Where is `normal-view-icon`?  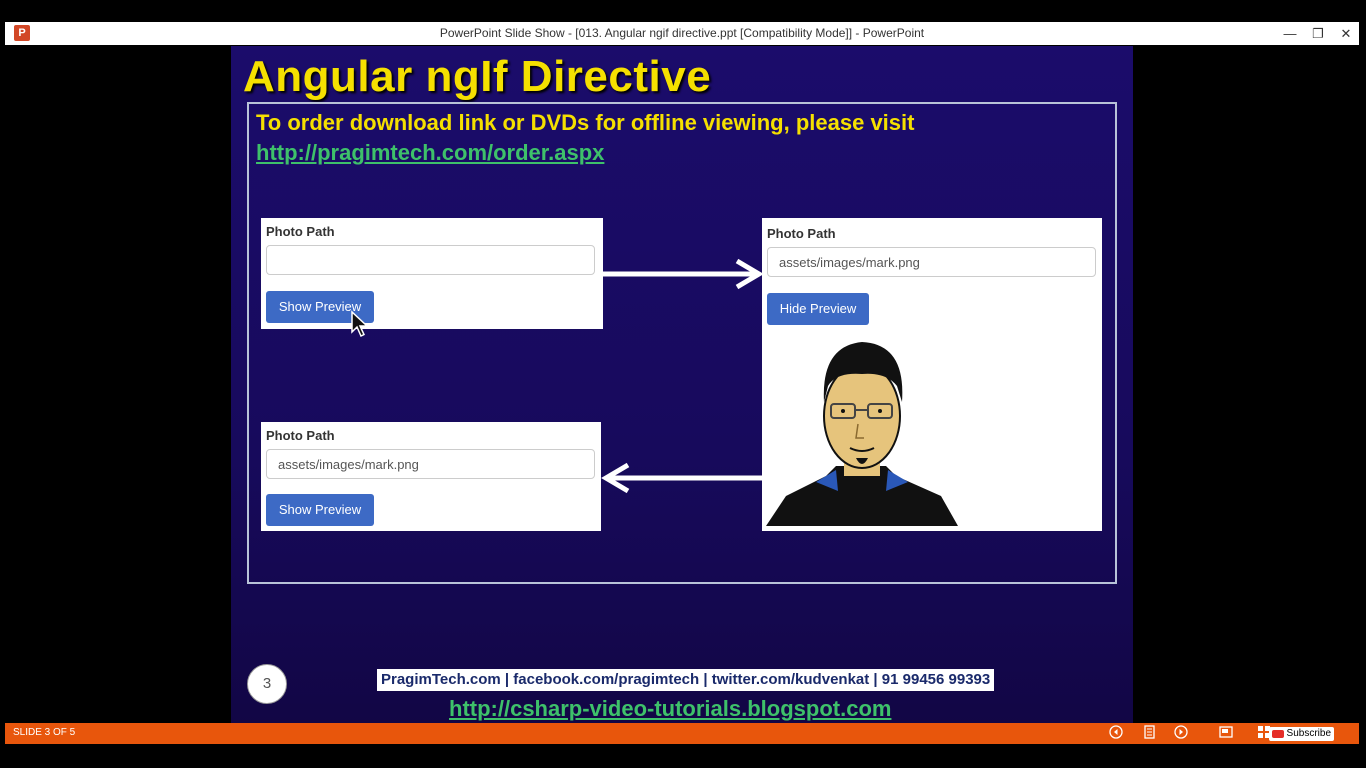 normal-view-icon is located at coordinates (1226, 733).